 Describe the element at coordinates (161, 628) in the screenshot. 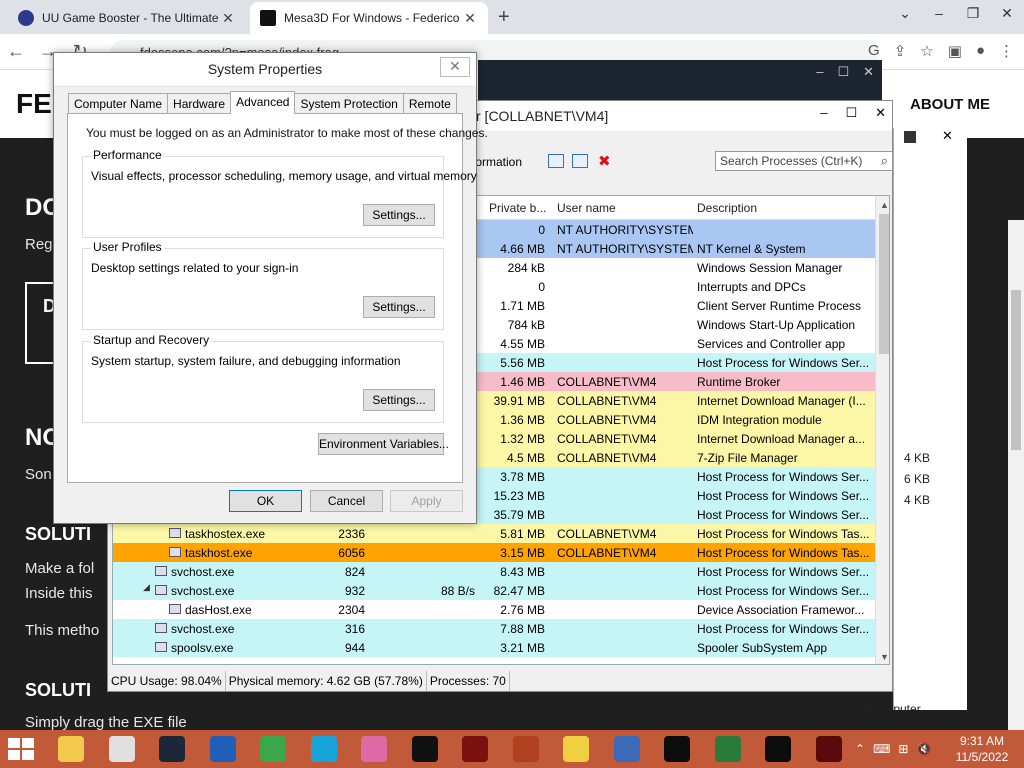

I see `process-icon` at that location.